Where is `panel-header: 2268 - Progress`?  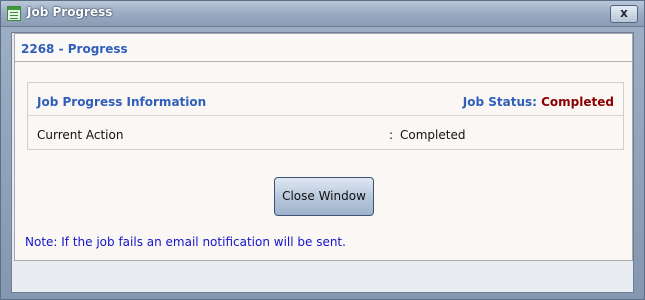 panel-header: 2268 - Progress is located at coordinates (323, 48).